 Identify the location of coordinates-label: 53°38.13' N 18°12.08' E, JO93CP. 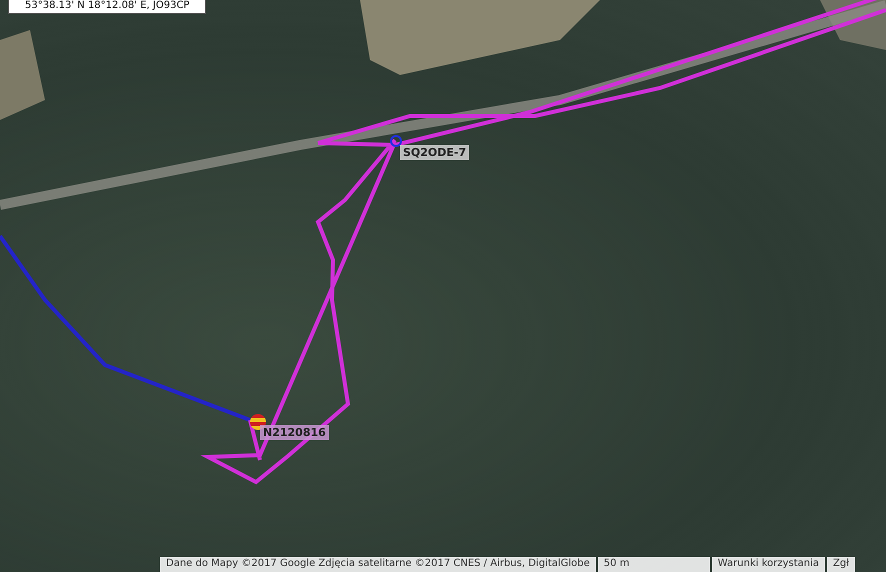
(107, 7).